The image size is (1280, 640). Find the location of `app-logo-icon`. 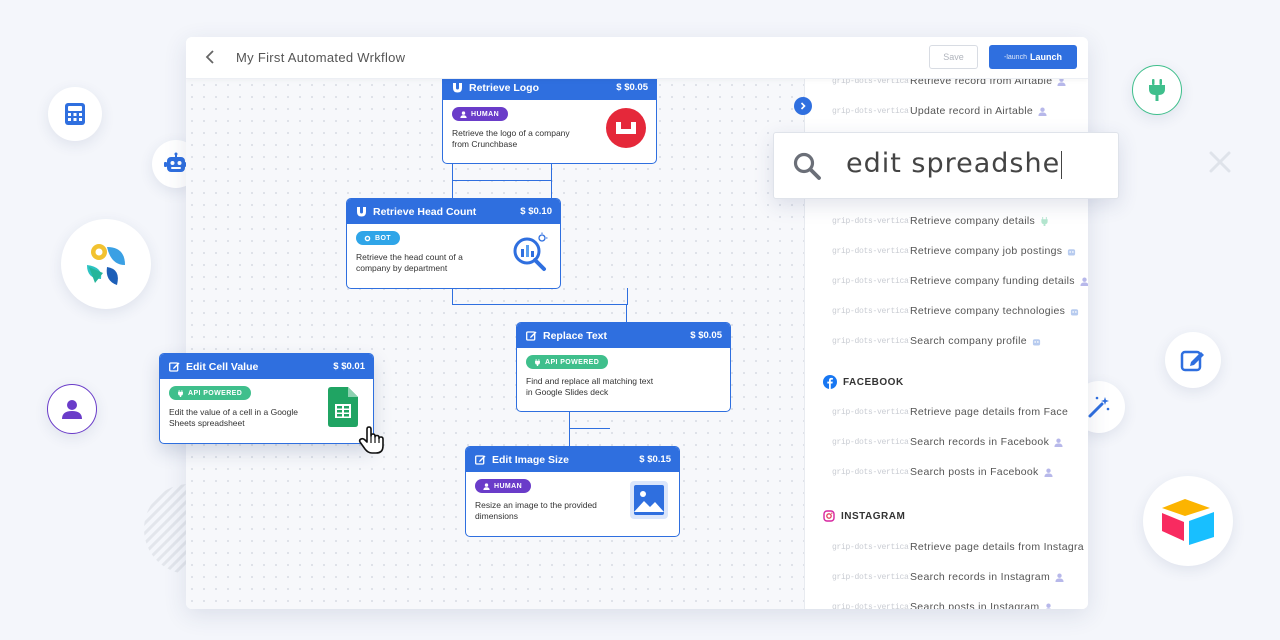

app-logo-icon is located at coordinates (106, 264).